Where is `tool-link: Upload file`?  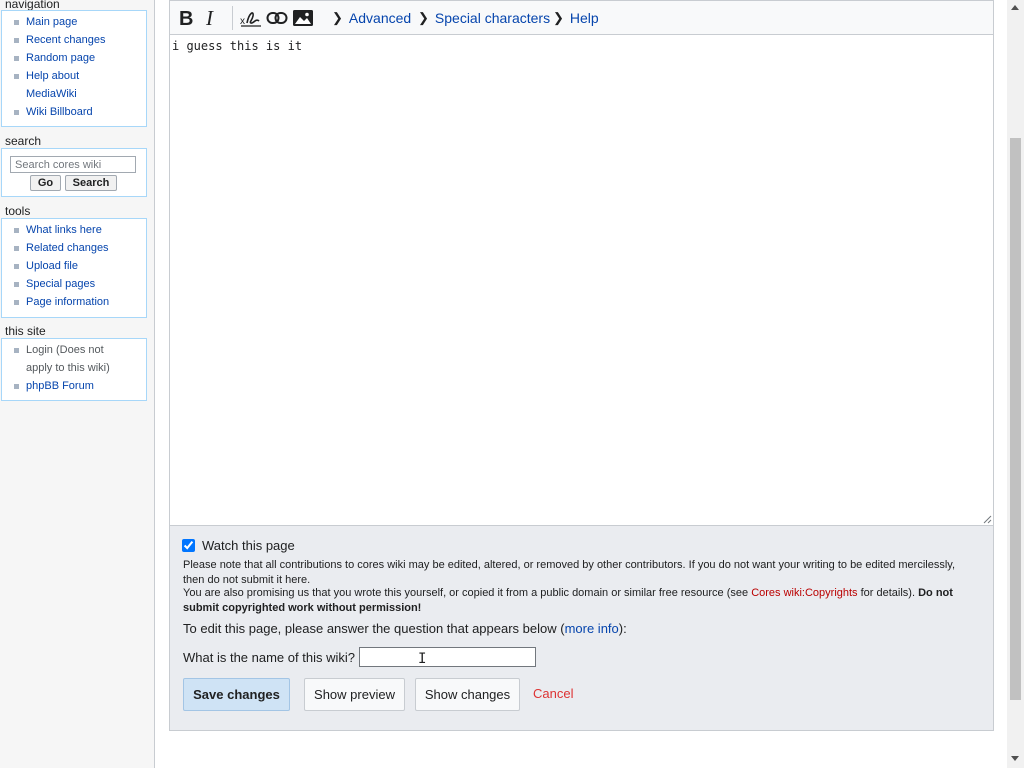
tool-link: Upload file is located at coordinates (52, 266).